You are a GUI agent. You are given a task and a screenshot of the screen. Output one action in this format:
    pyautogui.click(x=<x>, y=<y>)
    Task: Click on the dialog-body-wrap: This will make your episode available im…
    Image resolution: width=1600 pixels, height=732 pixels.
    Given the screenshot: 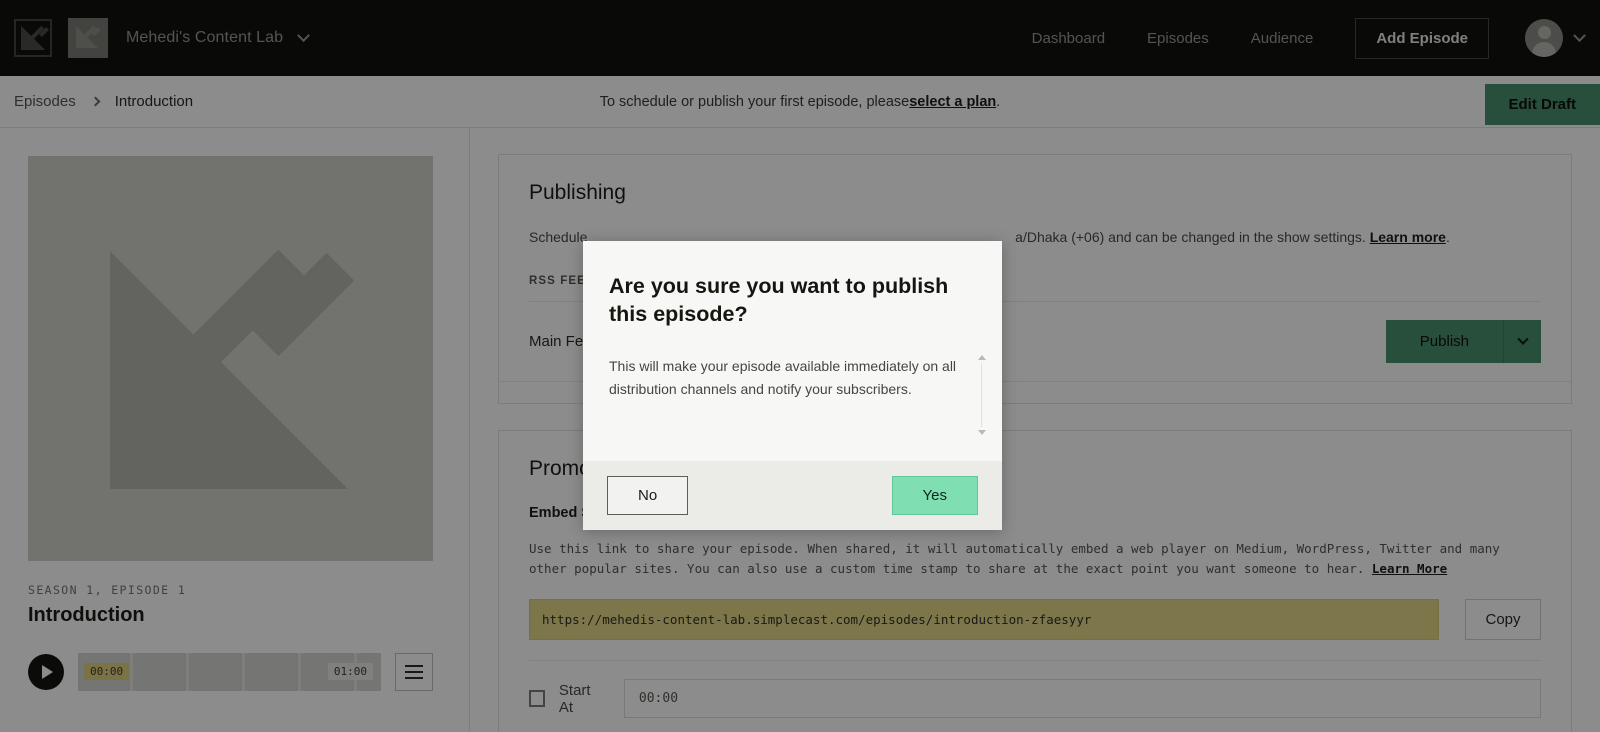 What is the action you would take?
    pyautogui.click(x=792, y=382)
    